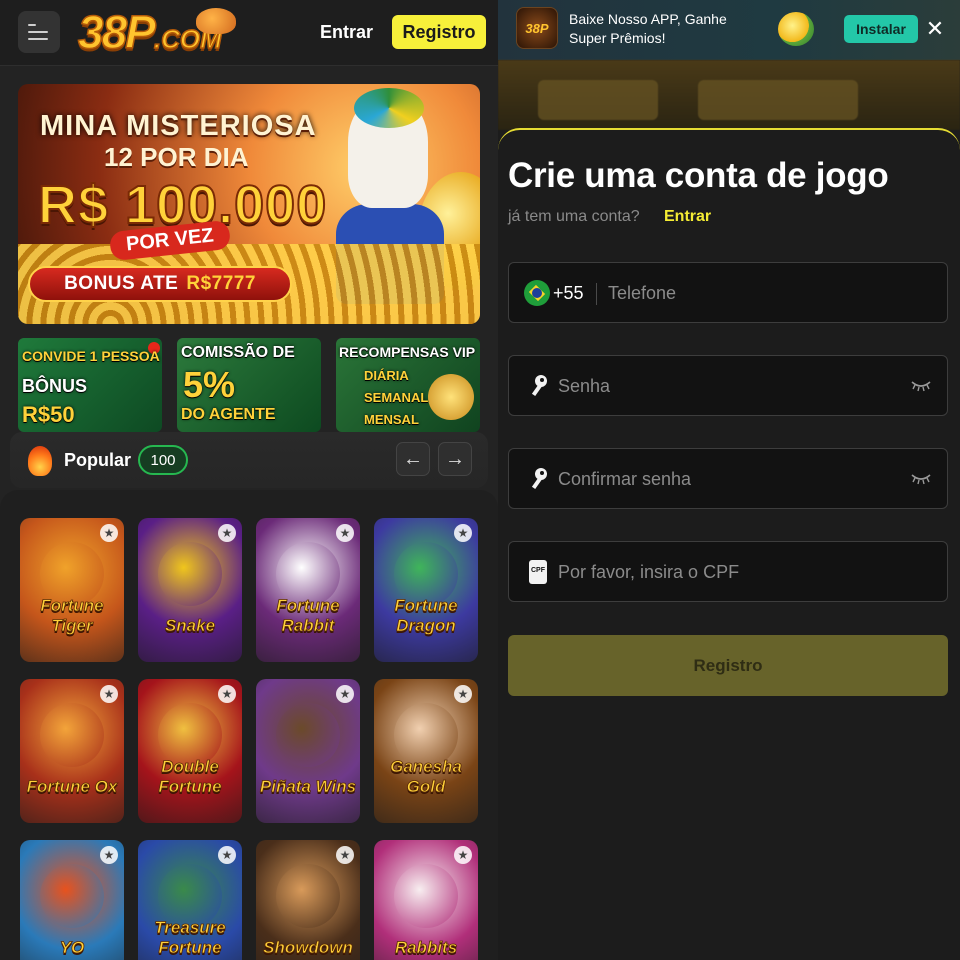  Describe the element at coordinates (72, 590) in the screenshot. I see `game-tile: ★ Fortune Tiger` at that location.